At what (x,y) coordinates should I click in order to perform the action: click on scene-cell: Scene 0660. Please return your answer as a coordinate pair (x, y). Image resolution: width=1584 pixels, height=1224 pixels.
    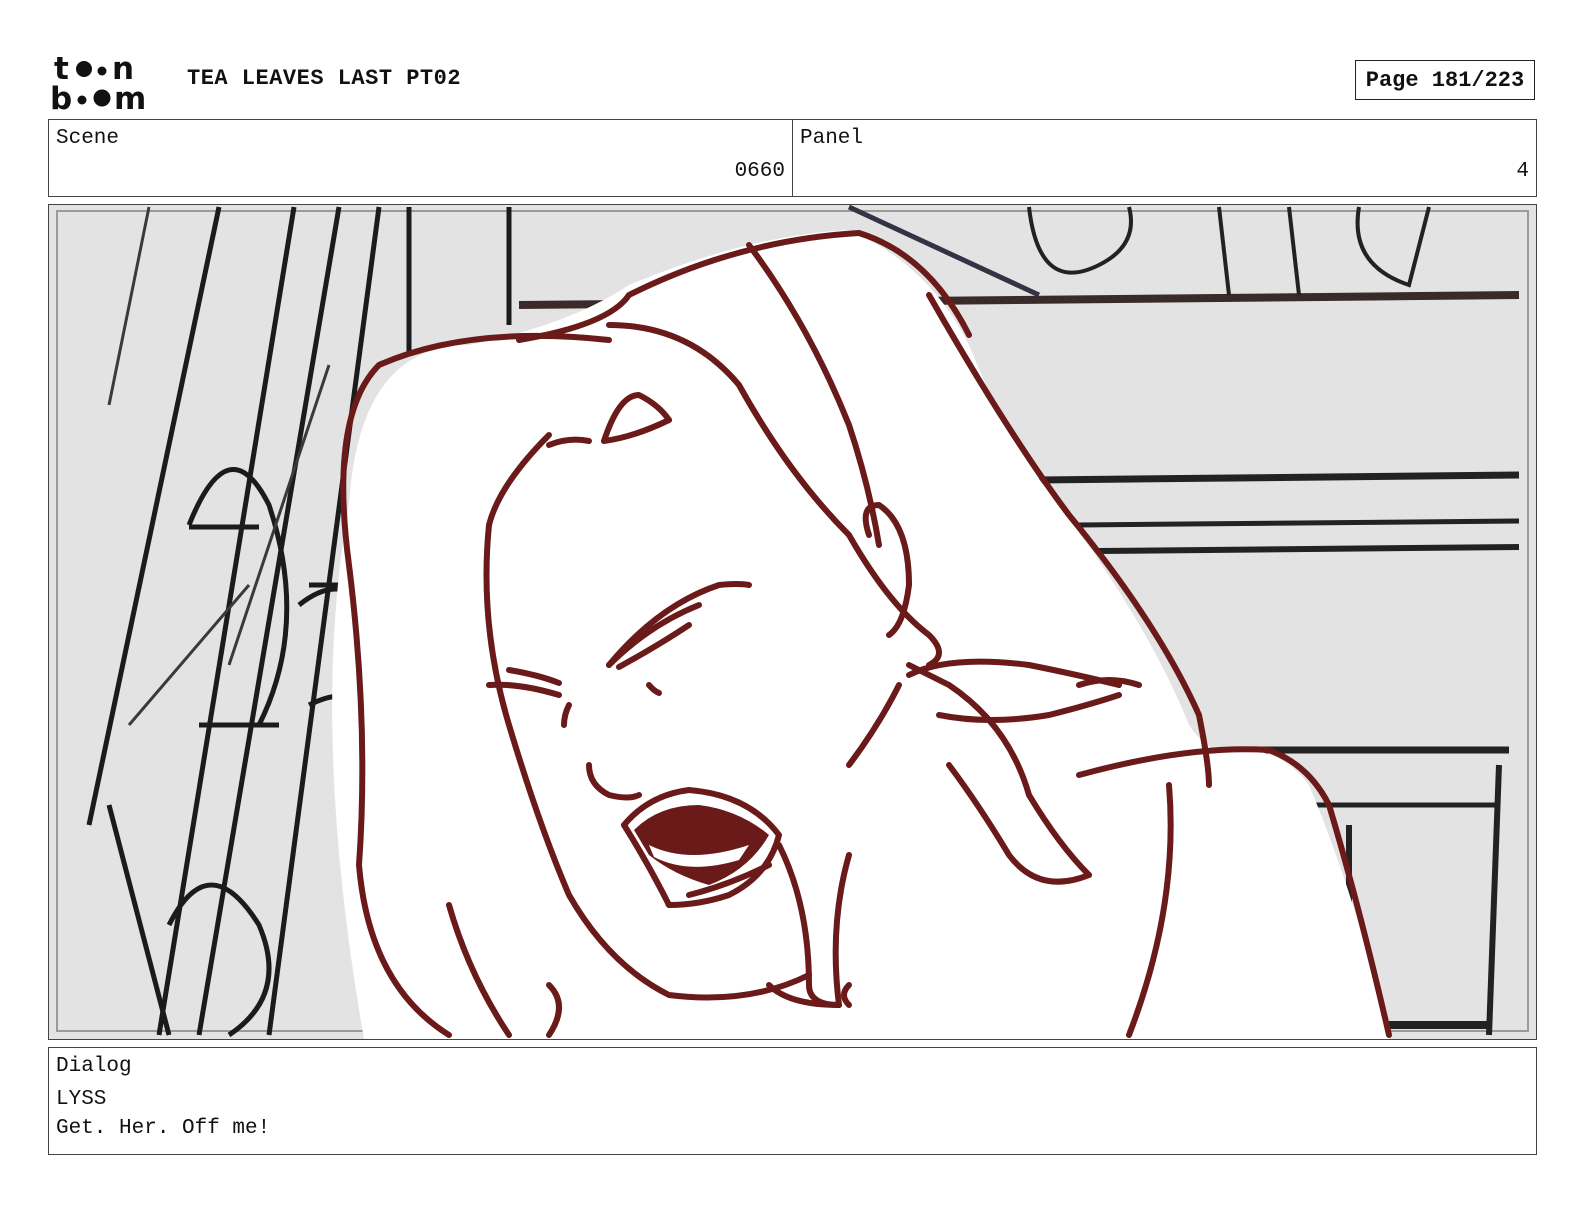
    Looking at the image, I should click on (420, 158).